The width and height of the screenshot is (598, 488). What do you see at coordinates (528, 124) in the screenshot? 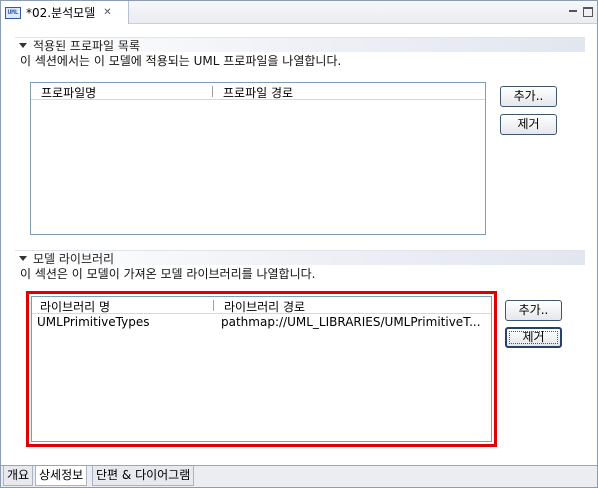
I see `remove-profile-button: 제거` at bounding box center [528, 124].